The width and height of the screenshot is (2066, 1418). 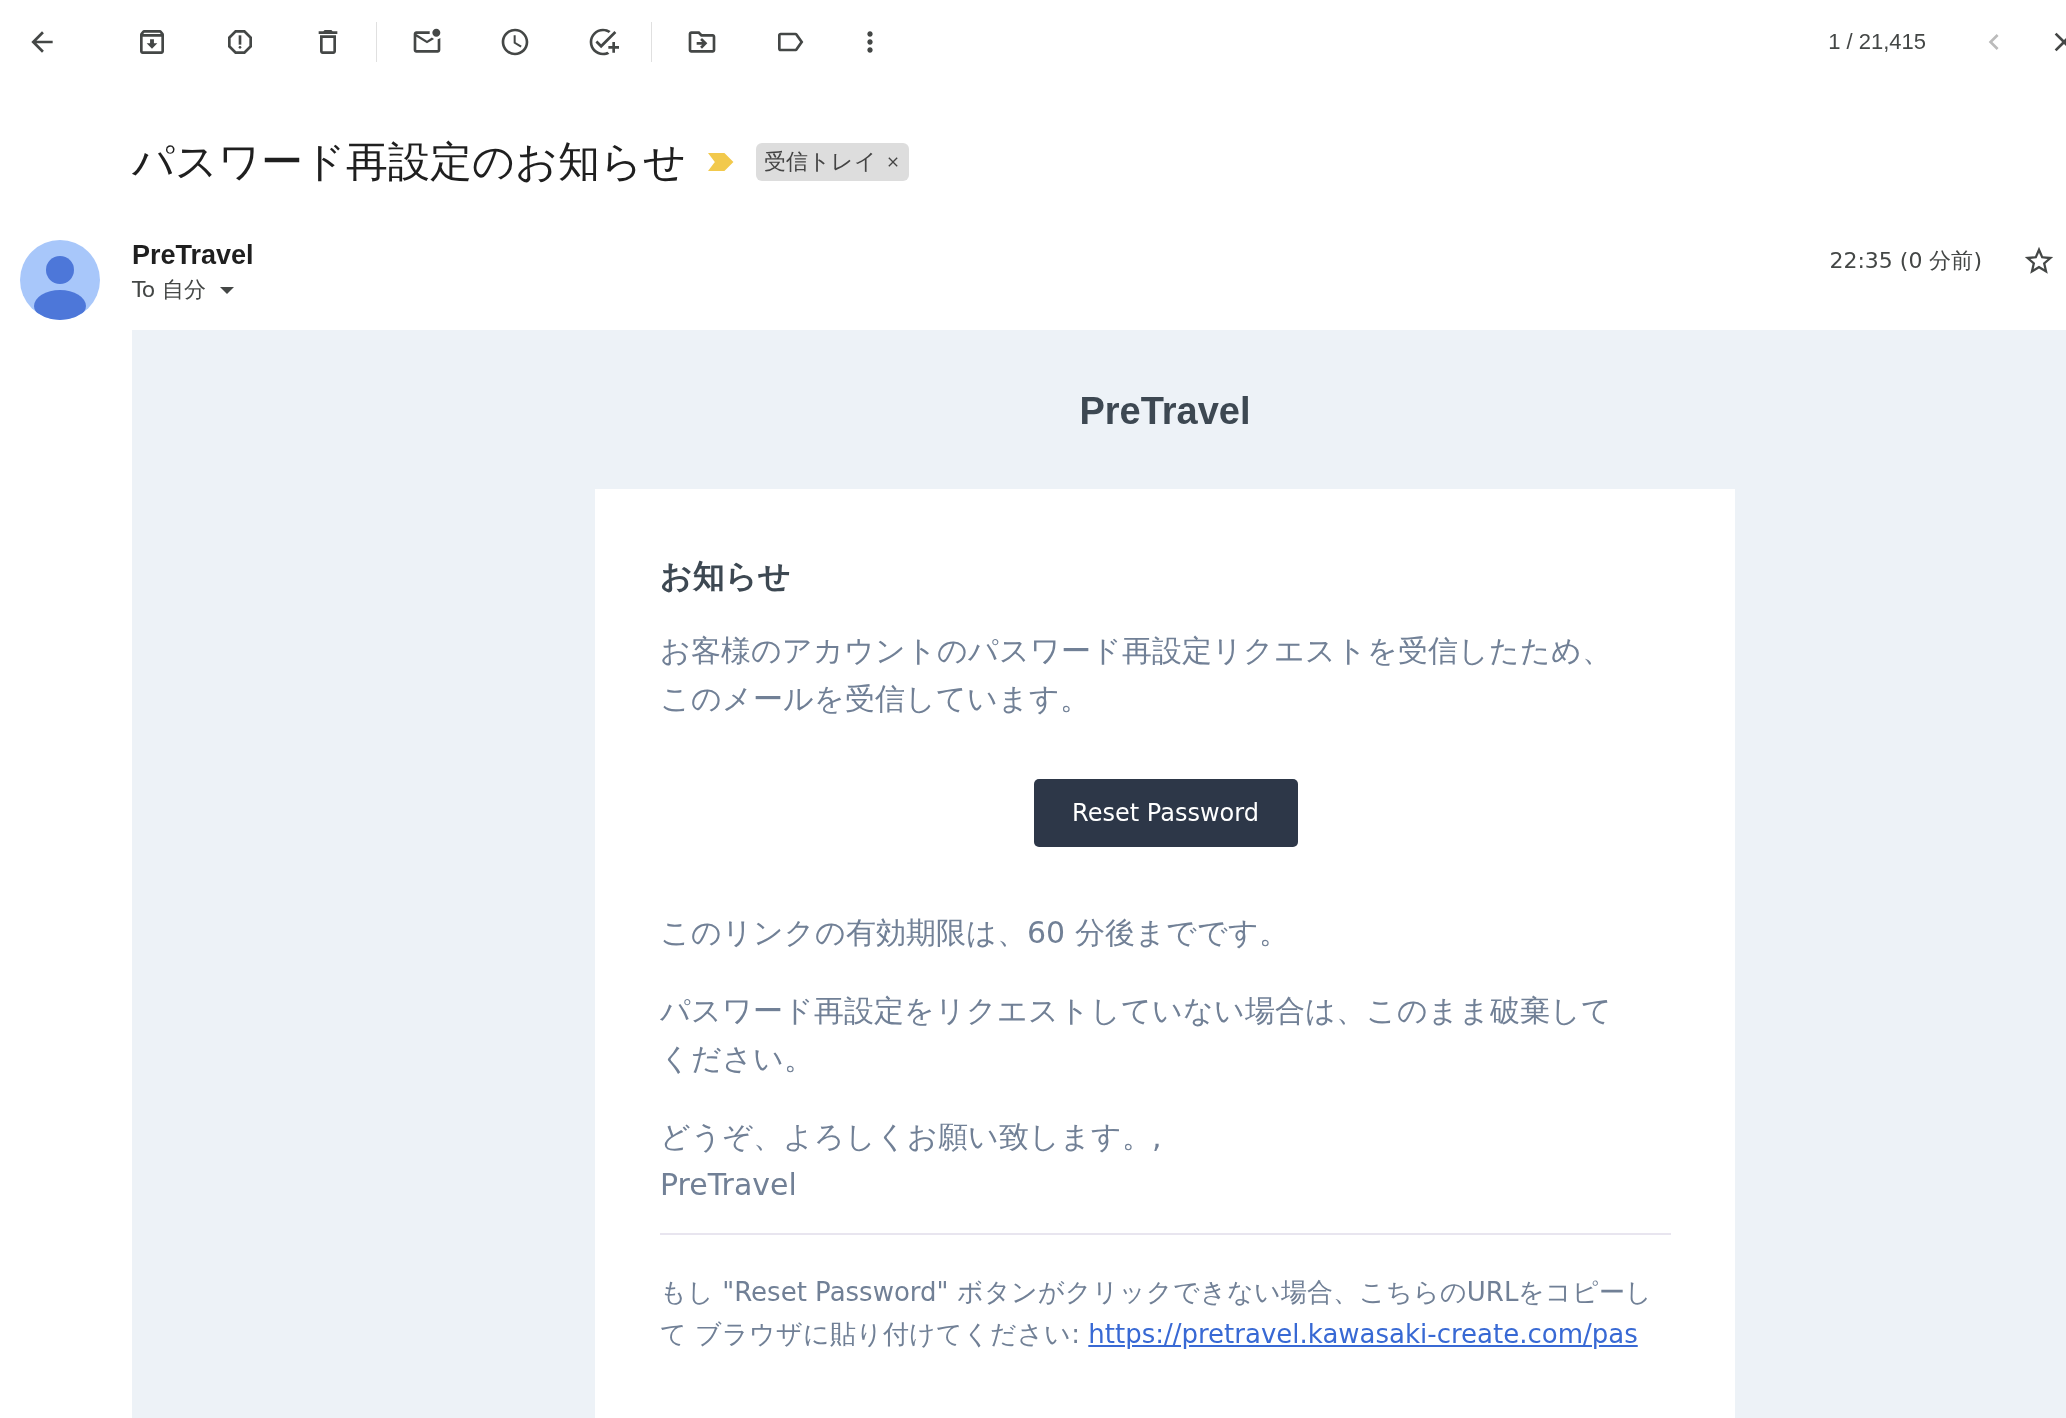 What do you see at coordinates (1157, 1313) in the screenshot?
I see `fallback-url-paragraph: もし "Reset Password" ボタンがクリックできない場合、こちらのURLをコピーして ブラウザに貼り付けてください: https://pretravel.kawasaki-create.com/pas` at bounding box center [1157, 1313].